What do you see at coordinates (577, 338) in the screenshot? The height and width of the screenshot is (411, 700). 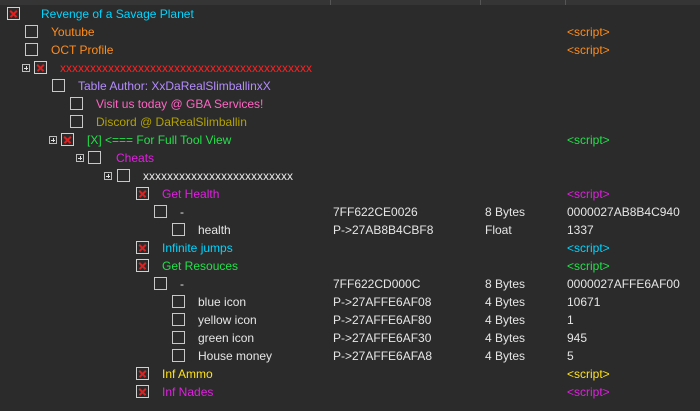 I see `row-value: 945` at bounding box center [577, 338].